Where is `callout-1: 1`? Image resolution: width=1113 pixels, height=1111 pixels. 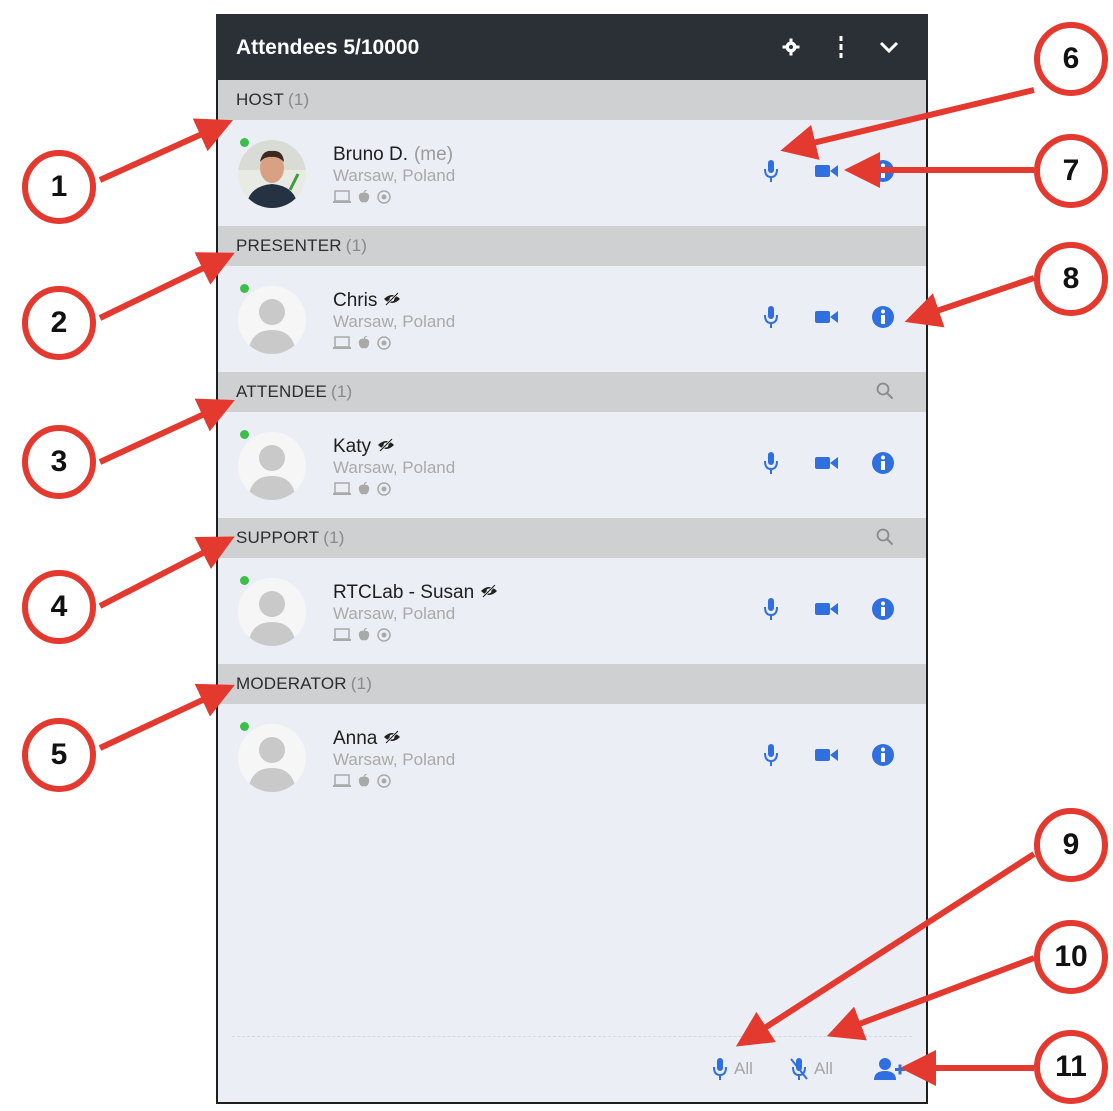
callout-1: 1 is located at coordinates (59, 187).